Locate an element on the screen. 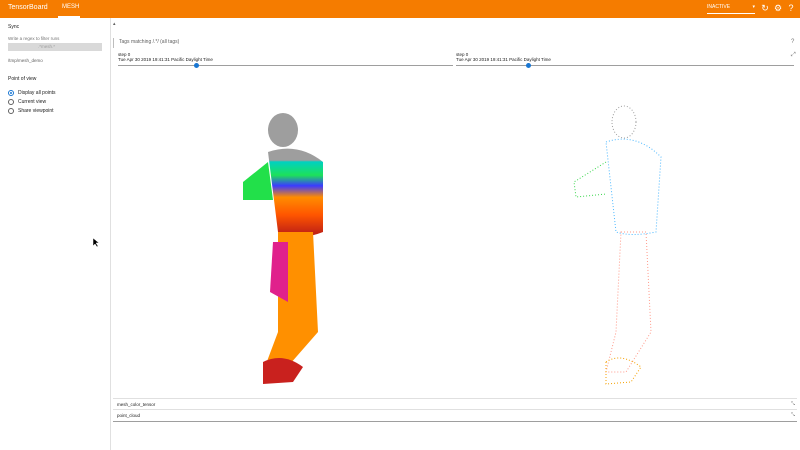 The width and height of the screenshot is (800, 450). radio-label-current-view: Current view is located at coordinates (32, 102).